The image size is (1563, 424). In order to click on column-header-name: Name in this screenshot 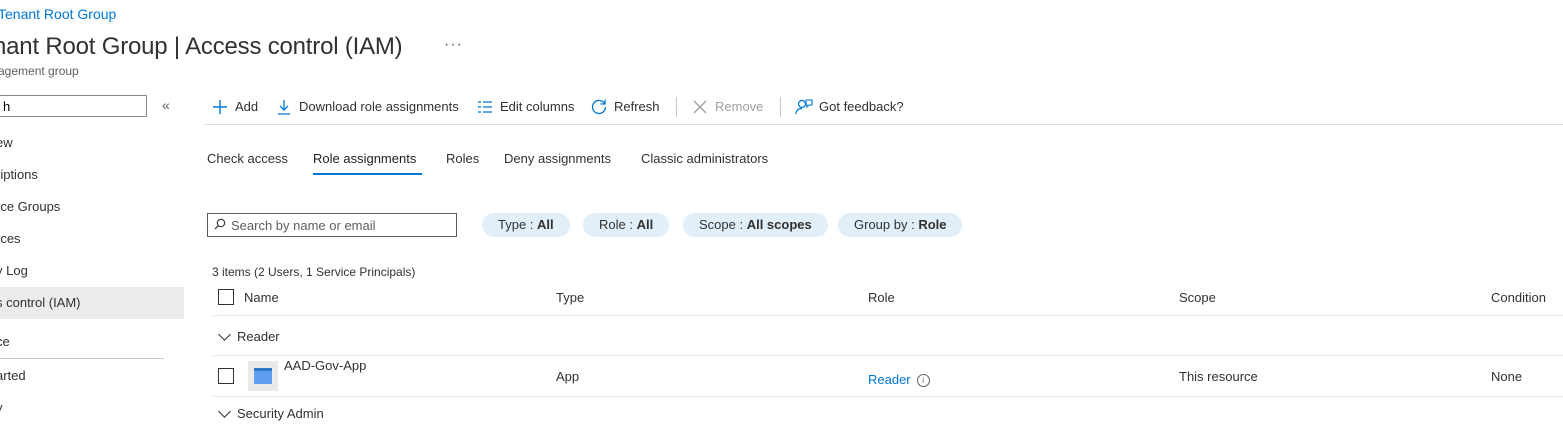, I will do `click(261, 297)`.